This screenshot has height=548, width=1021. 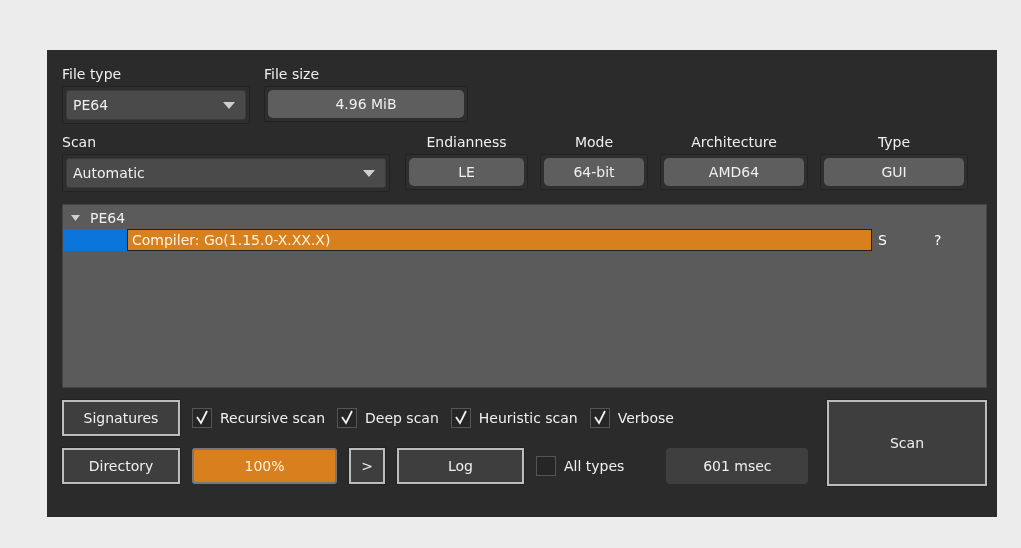 I want to click on checkbox-label: Deep scan, so click(x=402, y=418).